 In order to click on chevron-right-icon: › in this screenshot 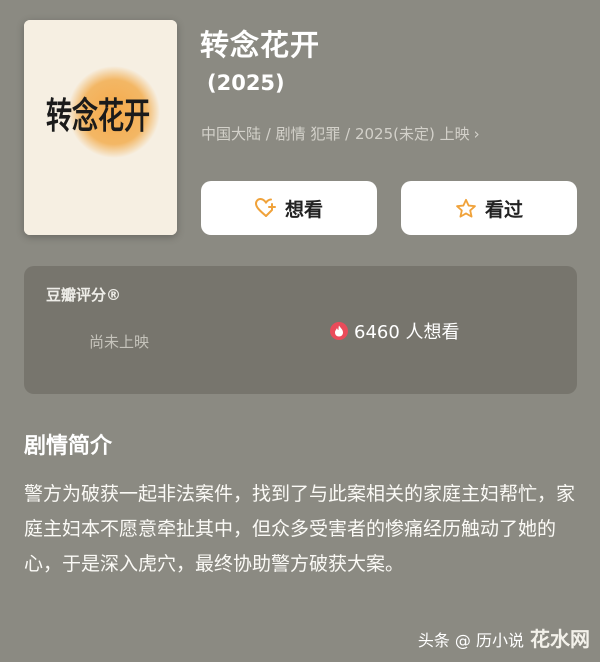, I will do `click(476, 134)`.